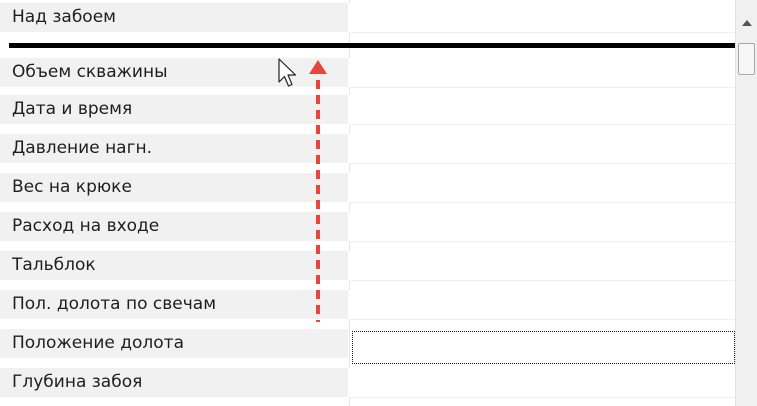 The height and width of the screenshot is (406, 757). I want to click on grid-row: Глубина забоя, so click(367, 381).